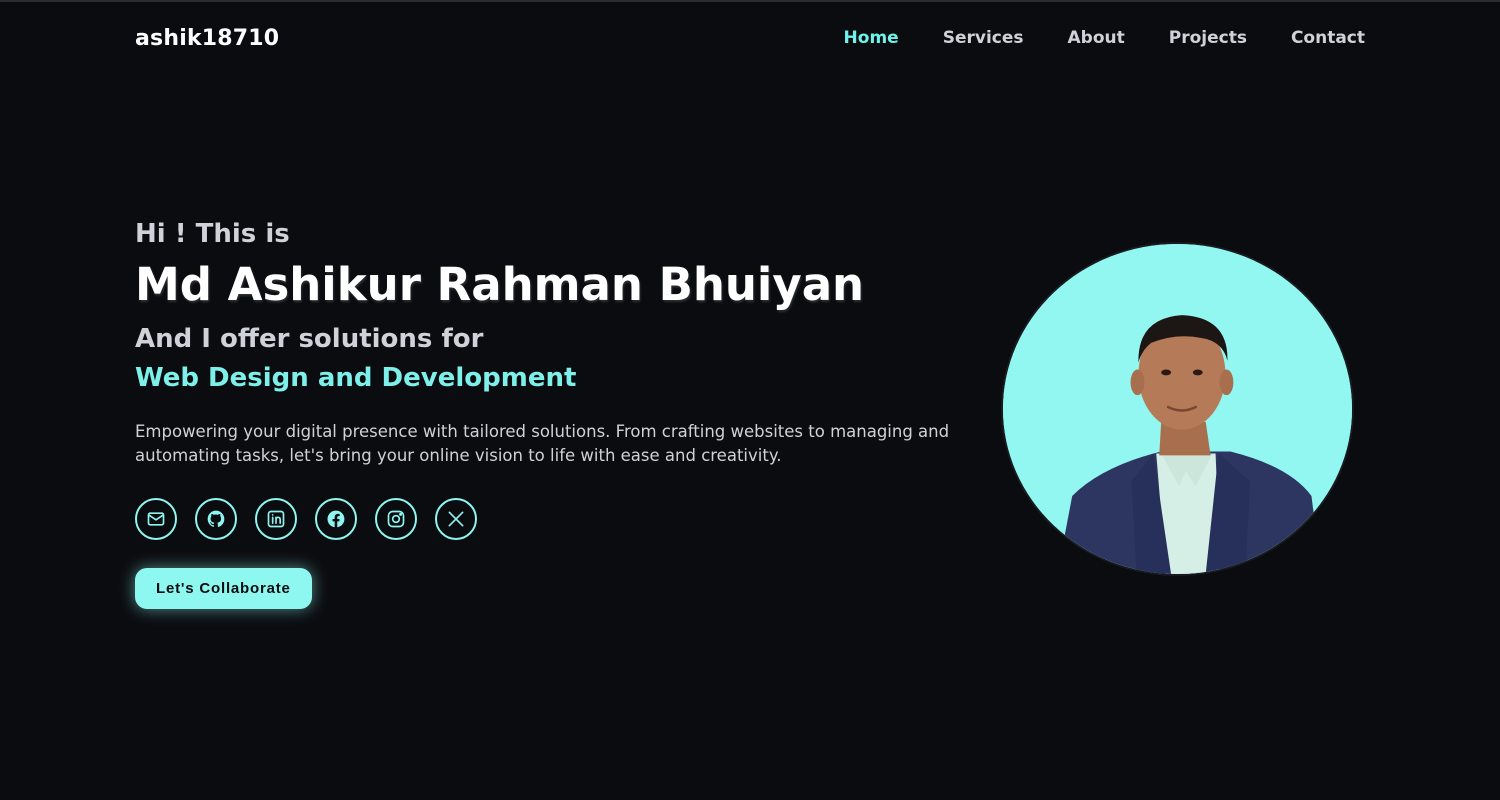  Describe the element at coordinates (456, 519) in the screenshot. I see `x-icon` at that location.